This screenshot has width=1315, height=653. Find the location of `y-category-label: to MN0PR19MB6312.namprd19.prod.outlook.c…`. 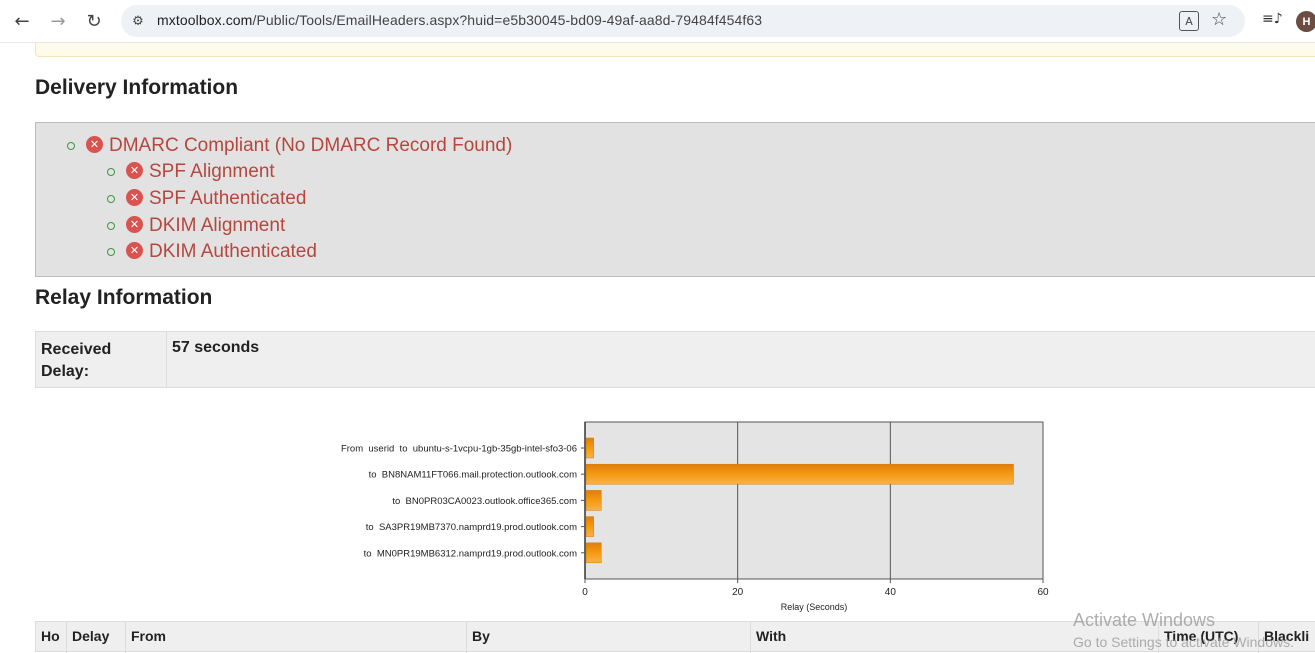

y-category-label: to MN0PR19MB6312.namprd19.prod.outlook.c… is located at coordinates (470, 553).